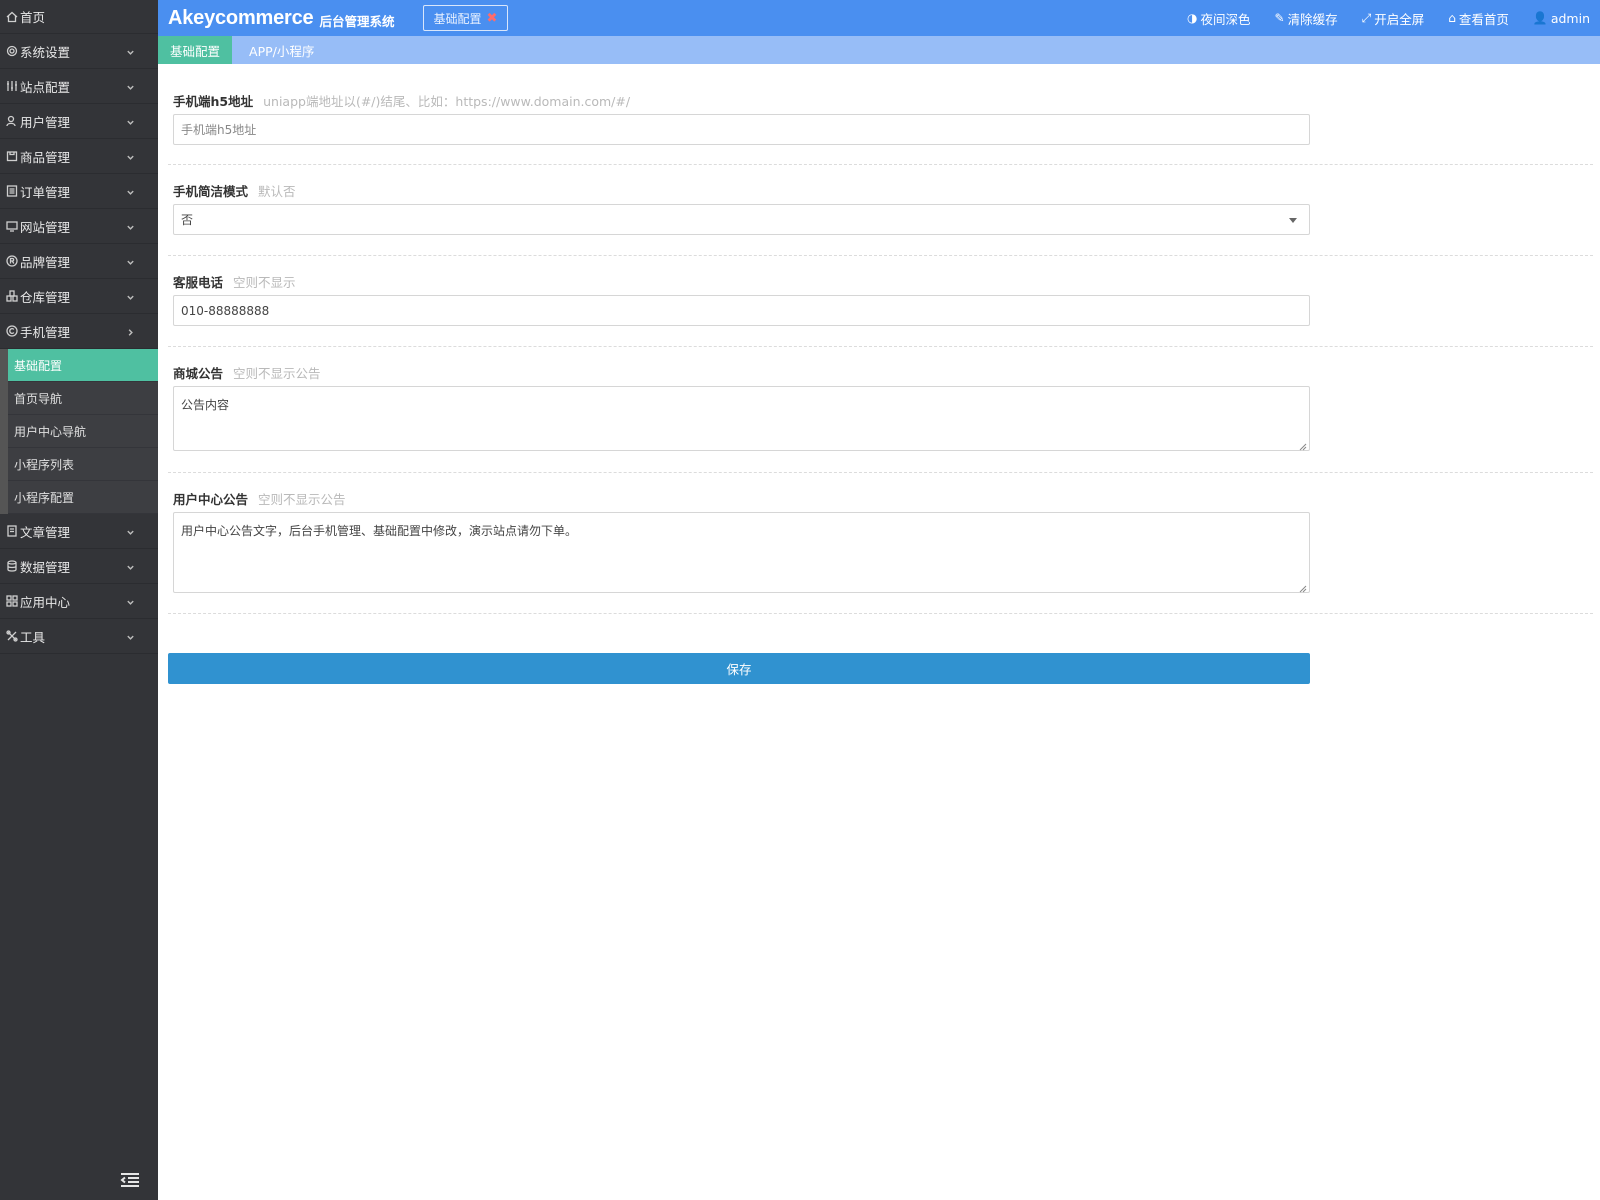 The width and height of the screenshot is (1600, 1200). Describe the element at coordinates (130, 1180) in the screenshot. I see `collapse-sidebar-icon` at that location.